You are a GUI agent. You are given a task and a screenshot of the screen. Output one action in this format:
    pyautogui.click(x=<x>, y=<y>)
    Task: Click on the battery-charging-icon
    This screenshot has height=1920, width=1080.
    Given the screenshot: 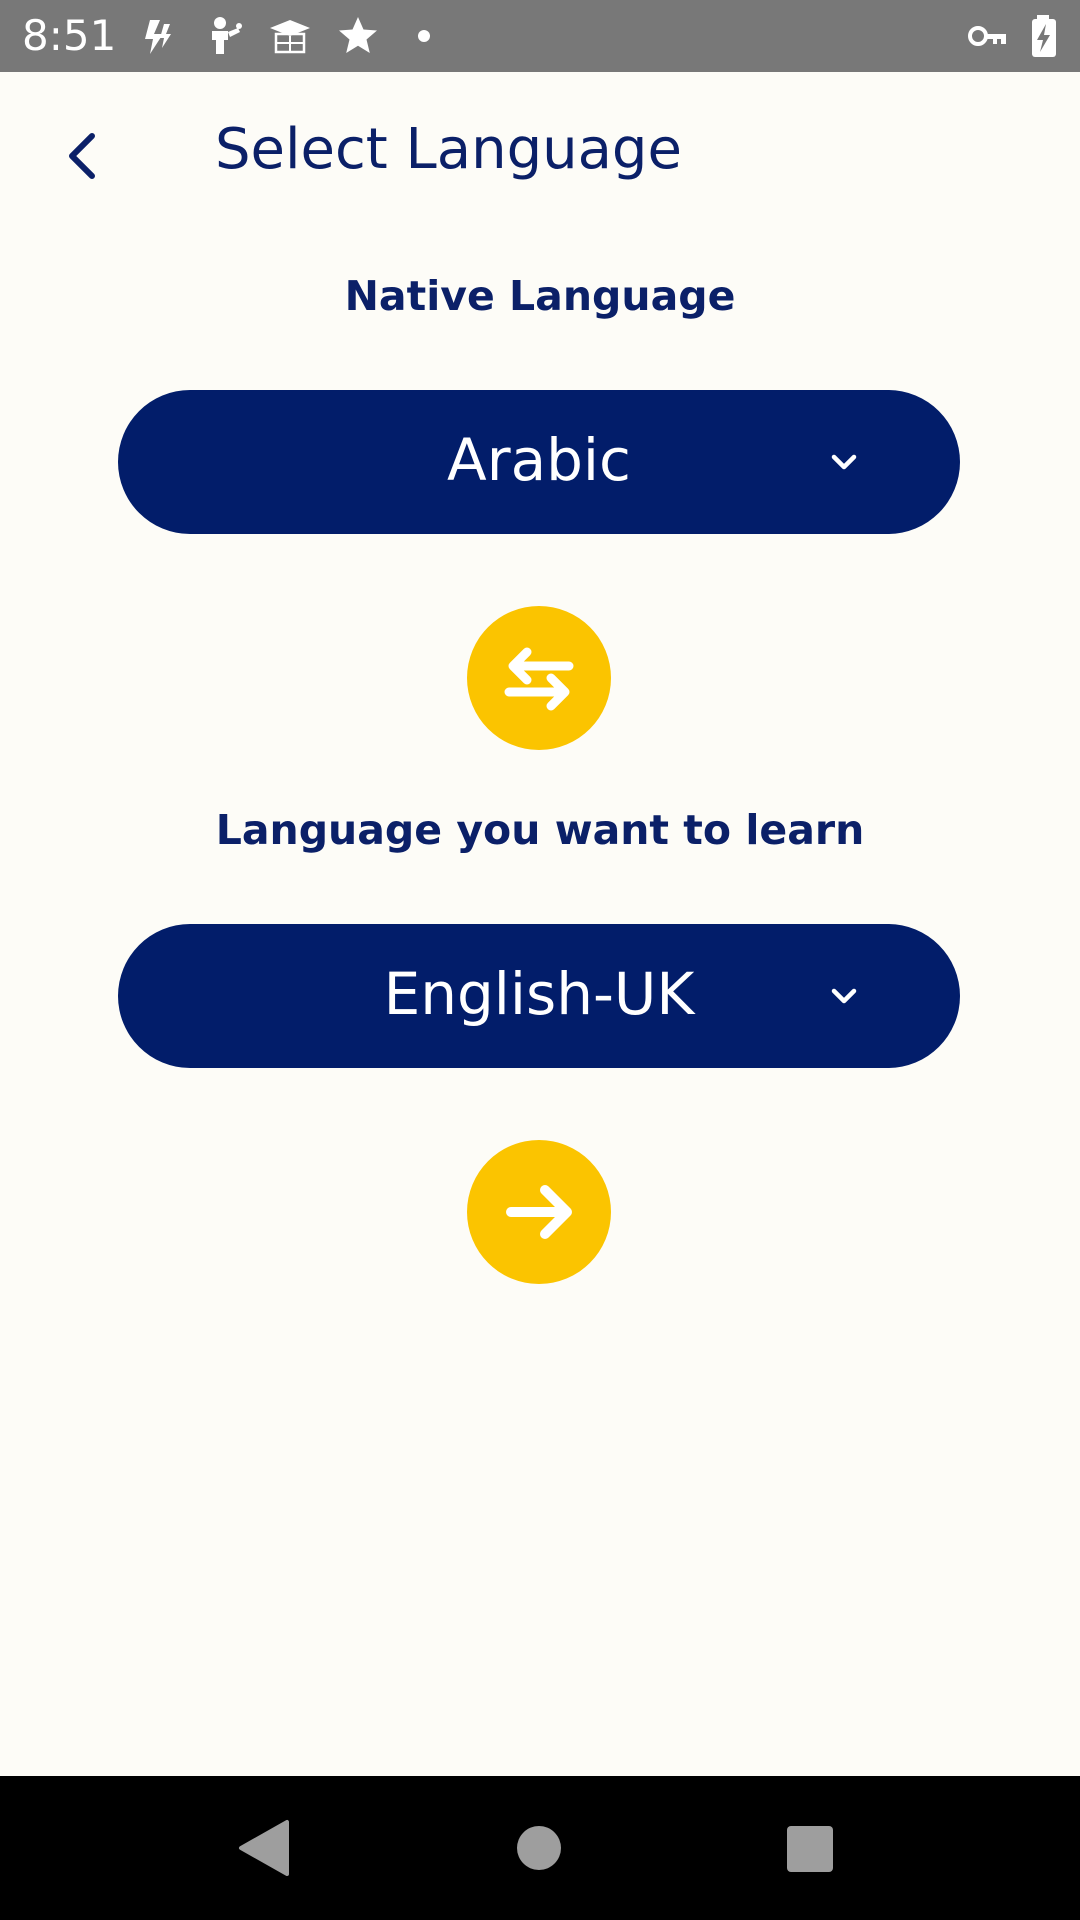 What is the action you would take?
    pyautogui.click(x=1044, y=36)
    